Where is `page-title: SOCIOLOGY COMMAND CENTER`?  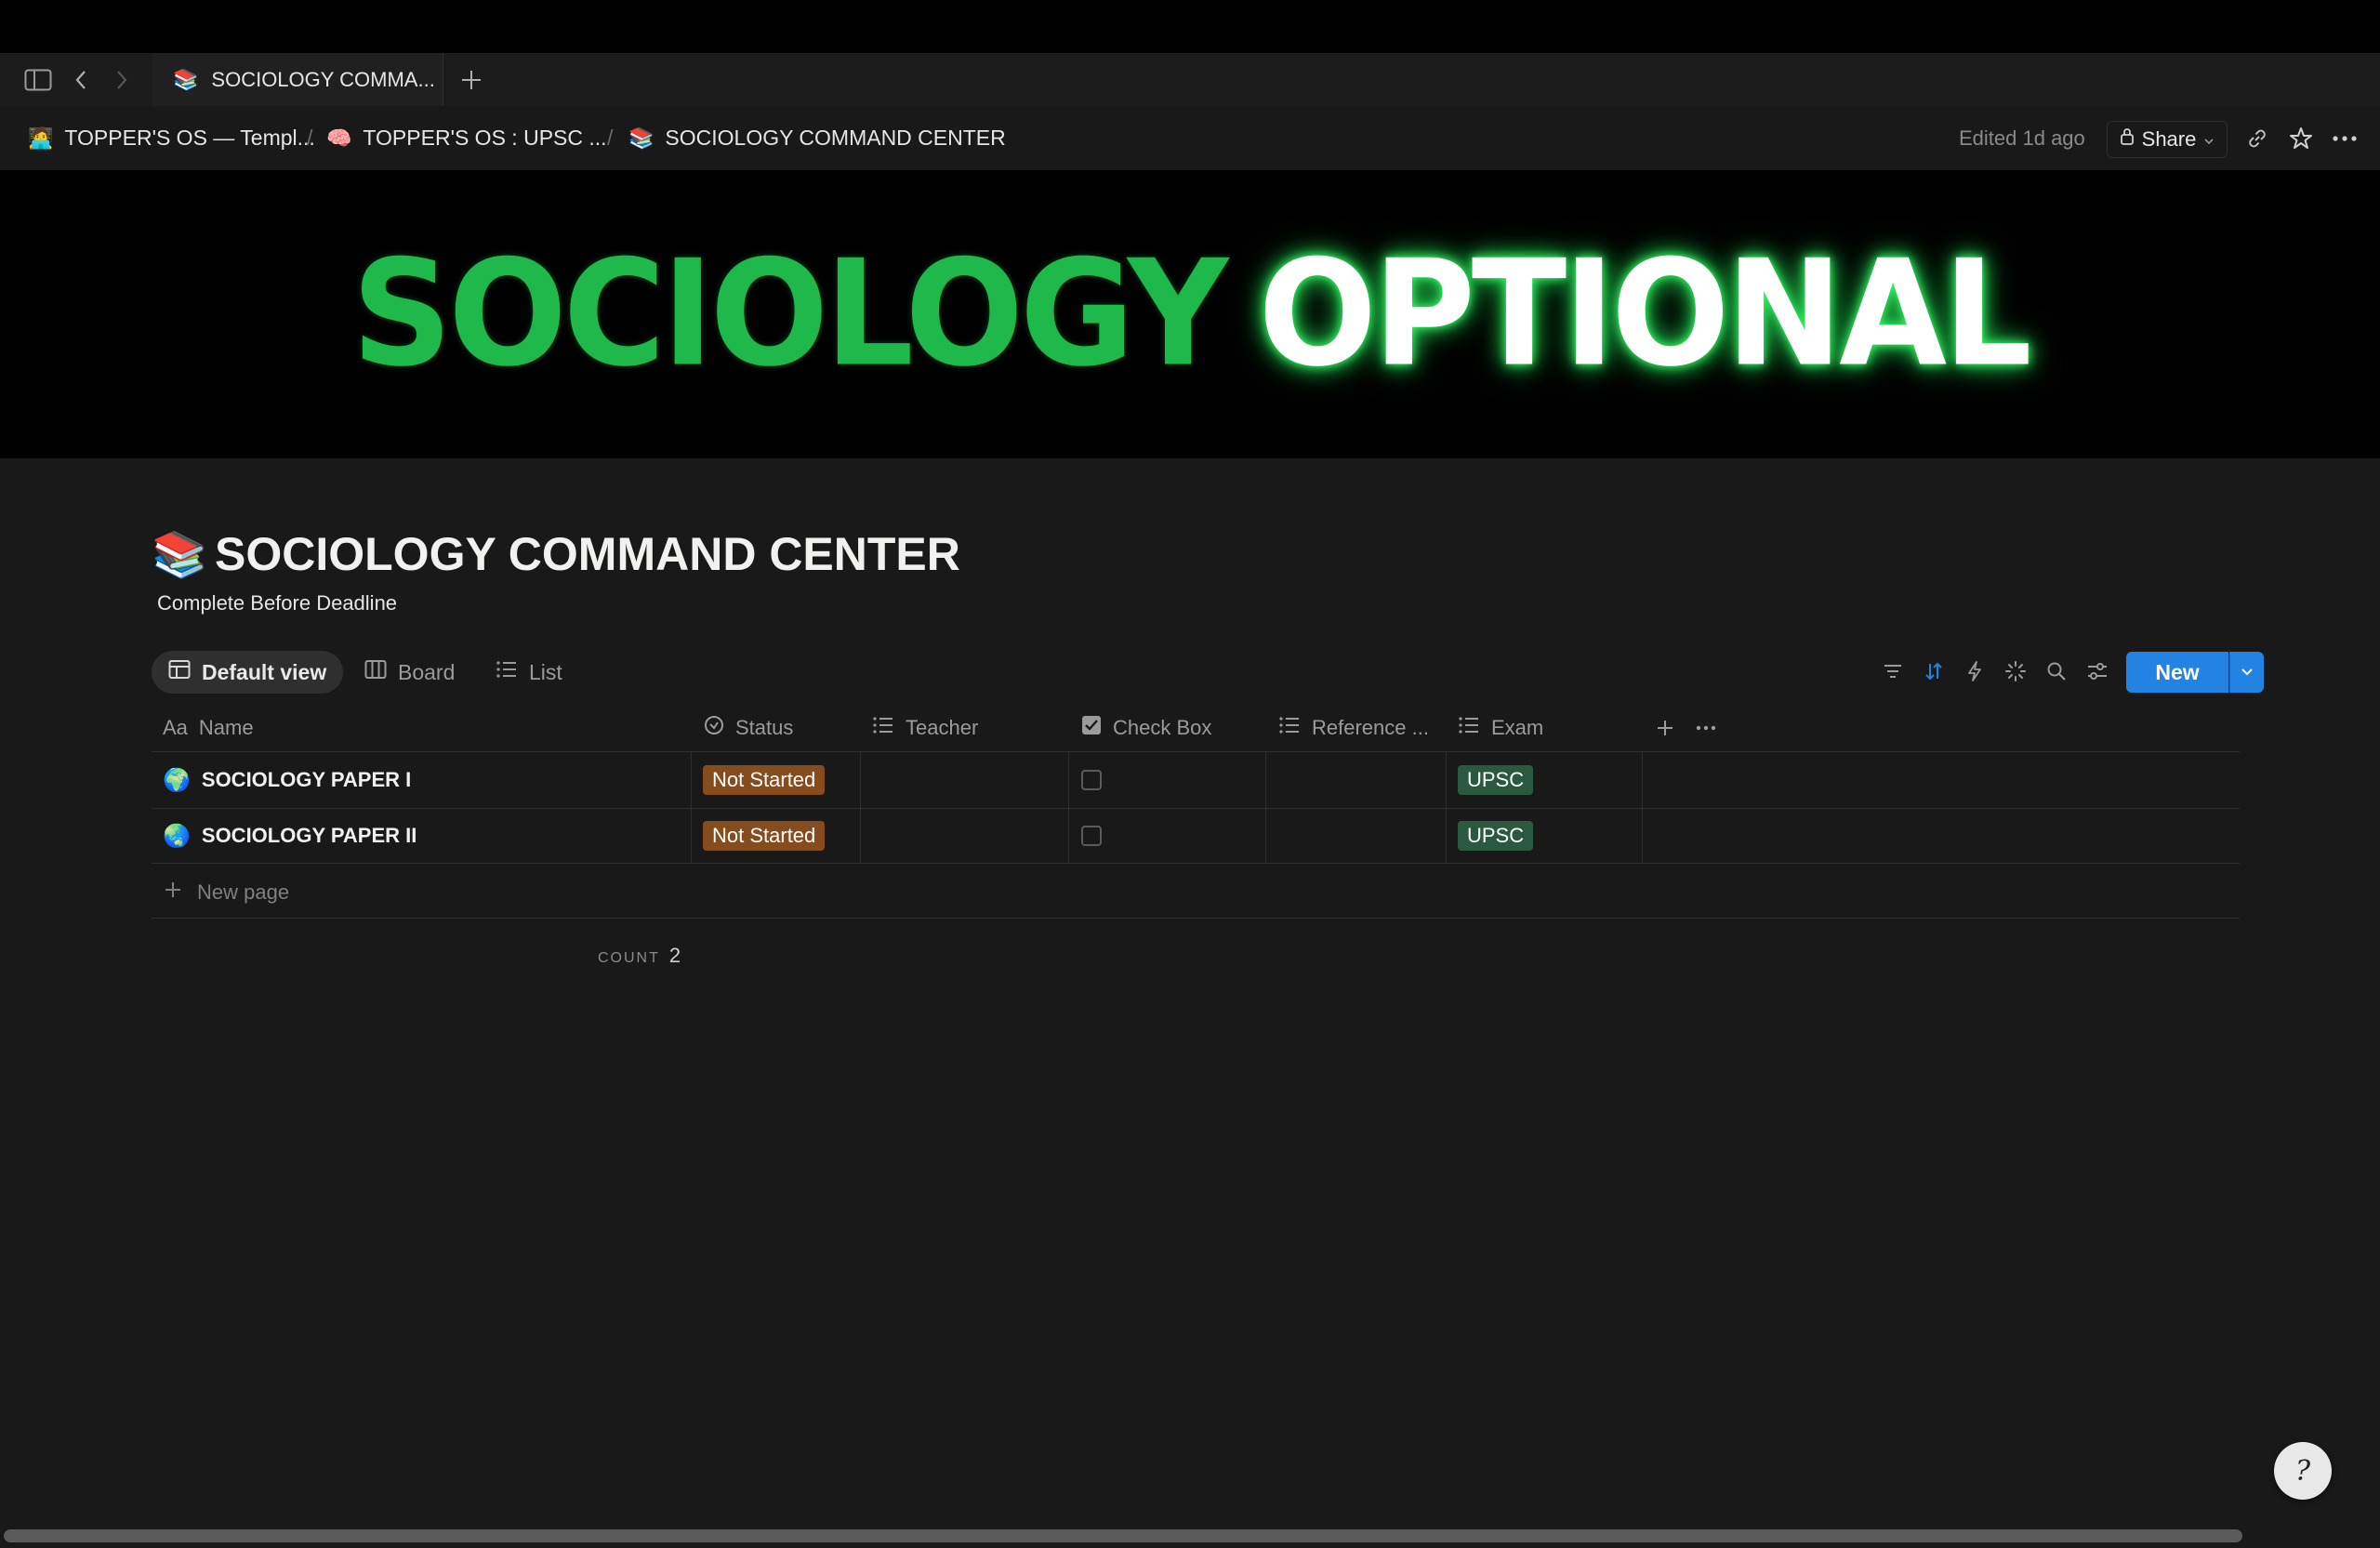 page-title: SOCIOLOGY COMMAND CENTER is located at coordinates (587, 554).